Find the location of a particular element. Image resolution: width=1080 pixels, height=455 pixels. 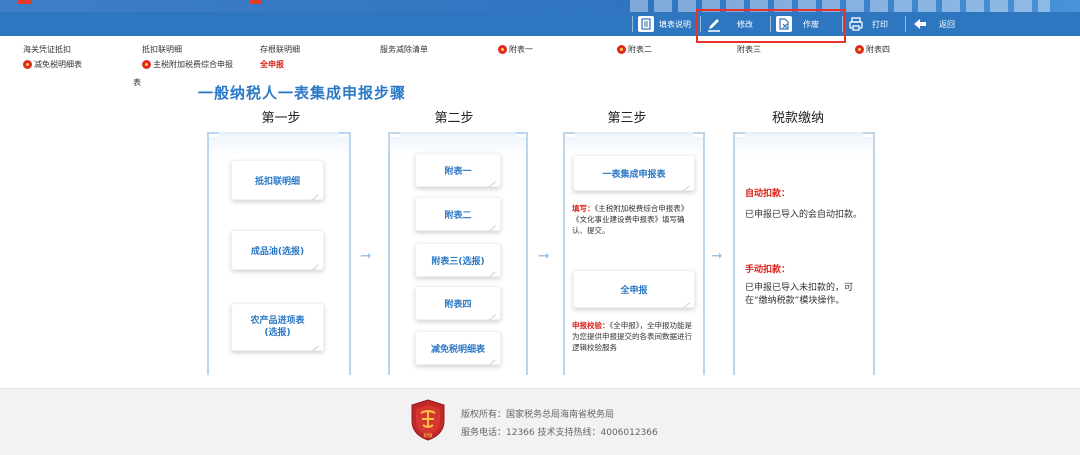

tab-full-declaration: 全申报 is located at coordinates (272, 64).